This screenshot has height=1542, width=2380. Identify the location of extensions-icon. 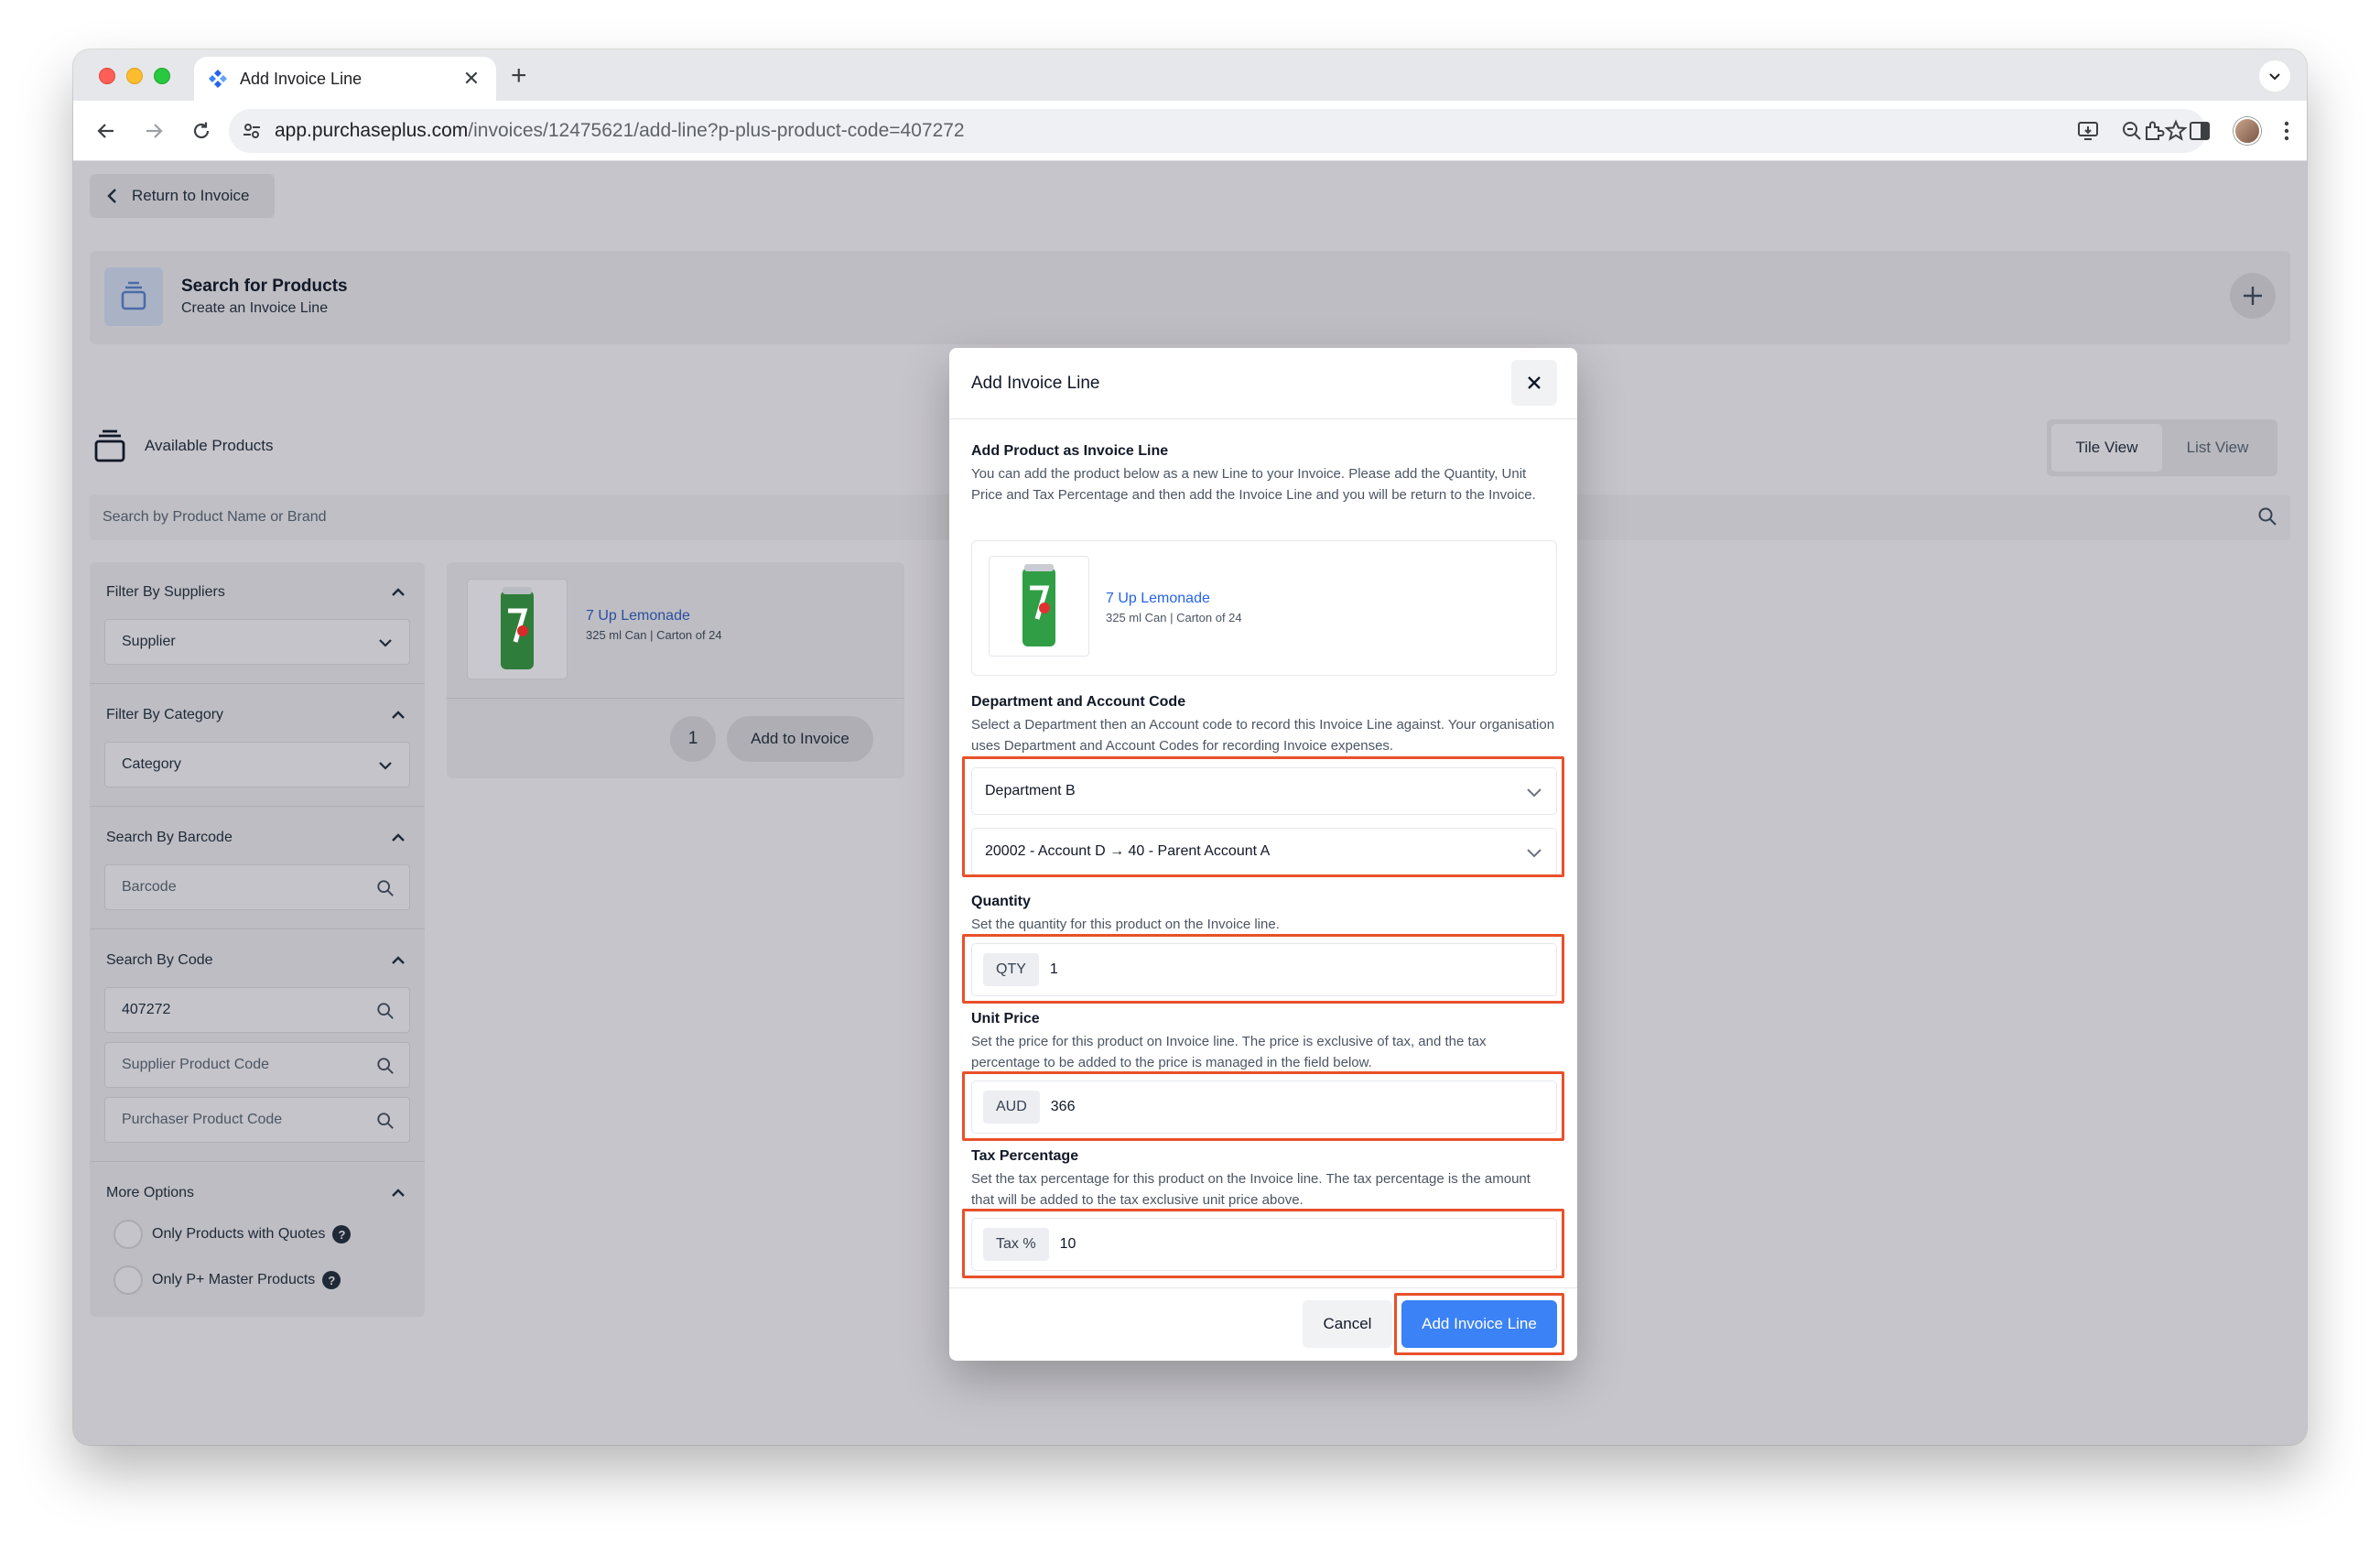
(2154, 131).